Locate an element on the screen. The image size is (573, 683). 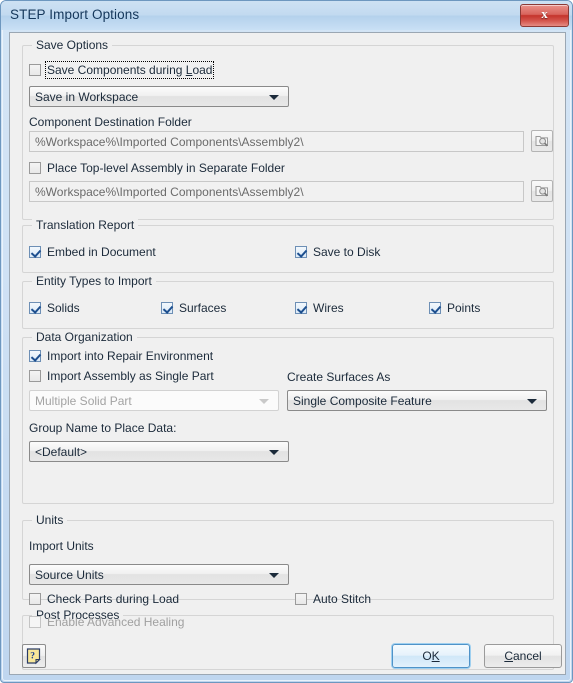
save-to-disk-checkbox: Save to Disk is located at coordinates (337, 252).